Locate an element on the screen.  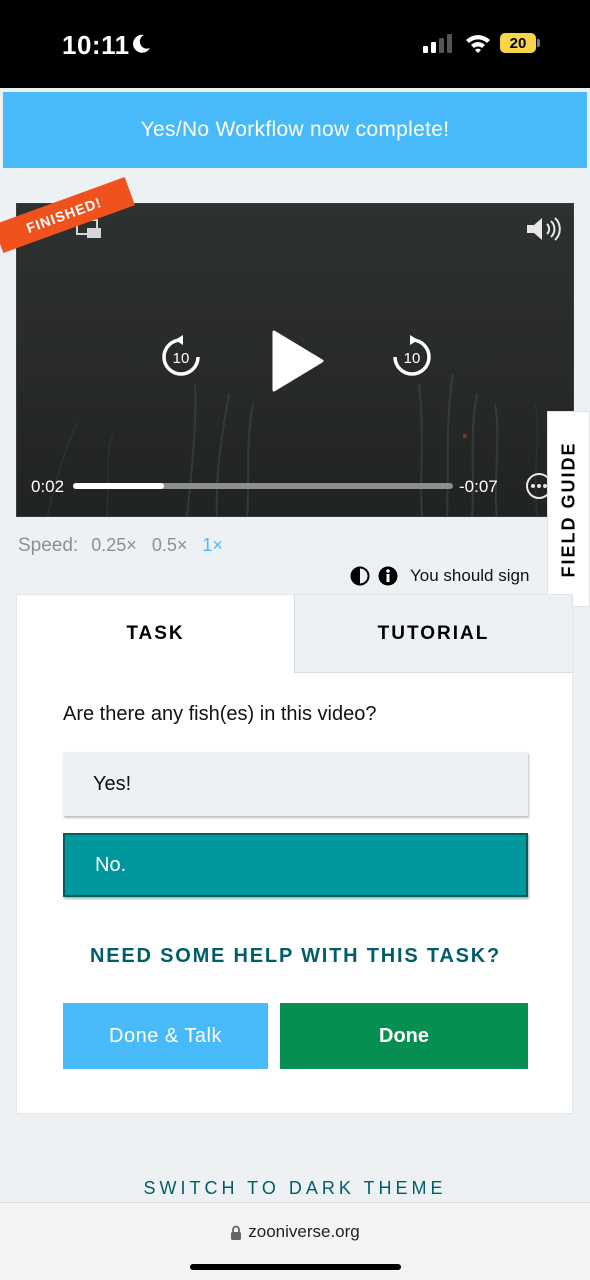
sign-in-notice: You should sign is located at coordinates (439, 576).